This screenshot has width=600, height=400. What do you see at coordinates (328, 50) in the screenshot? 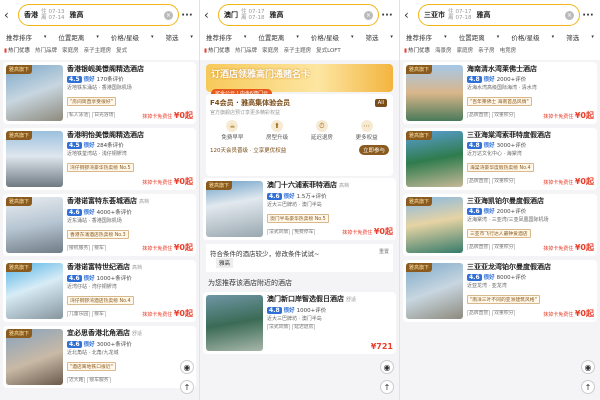
I see `chip: 复式LOFT` at bounding box center [328, 50].